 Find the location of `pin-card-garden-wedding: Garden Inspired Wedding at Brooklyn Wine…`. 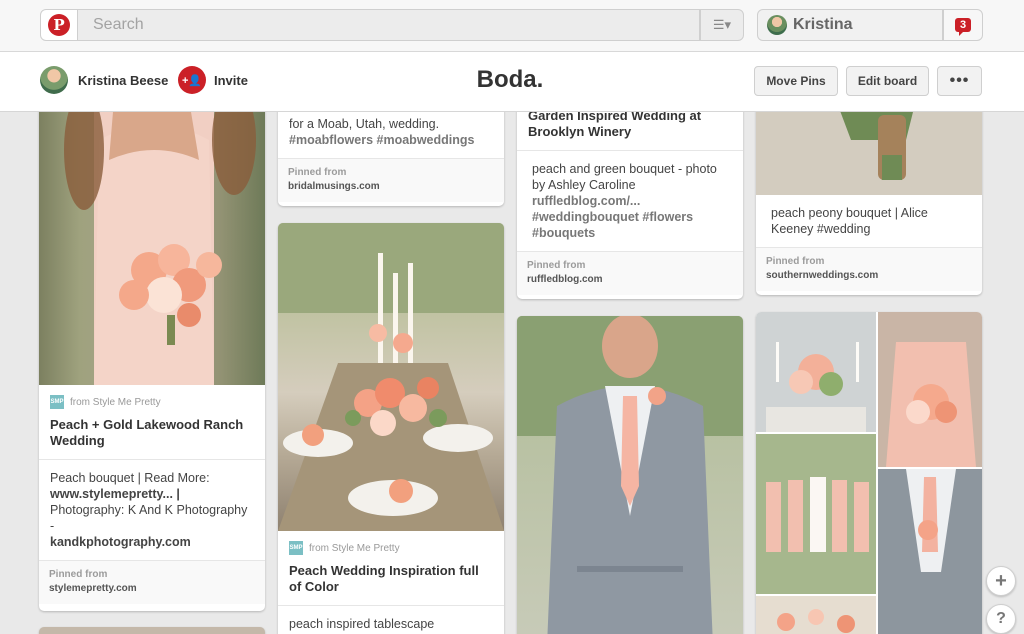

pin-card-garden-wedding: Garden Inspired Wedding at Brooklyn Wine… is located at coordinates (630, 199).